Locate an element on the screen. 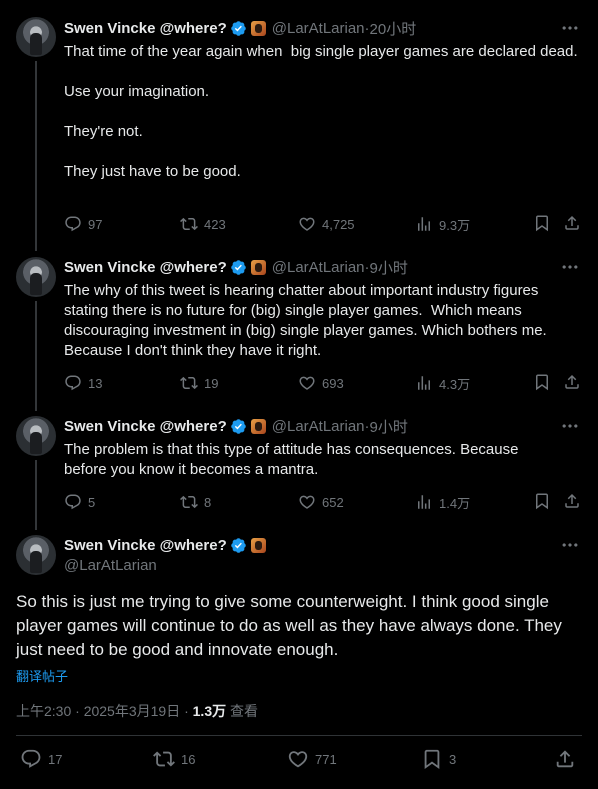 The height and width of the screenshot is (789, 598). bookmark-count: 3 is located at coordinates (453, 759).